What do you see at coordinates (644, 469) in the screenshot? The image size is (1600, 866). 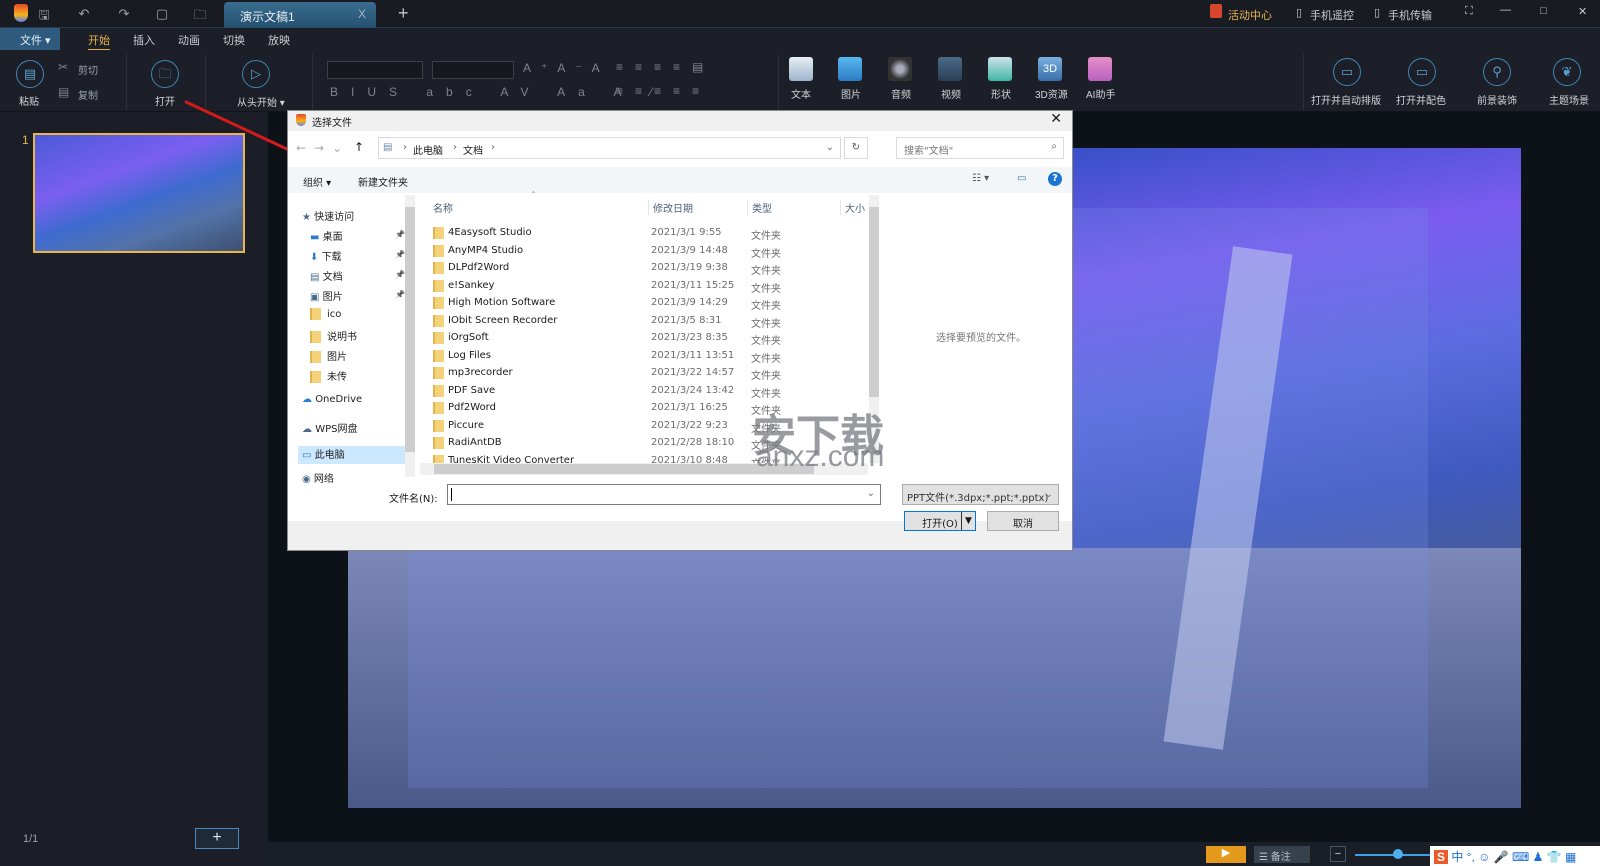 I see `file-list-hscrollbar` at bounding box center [644, 469].